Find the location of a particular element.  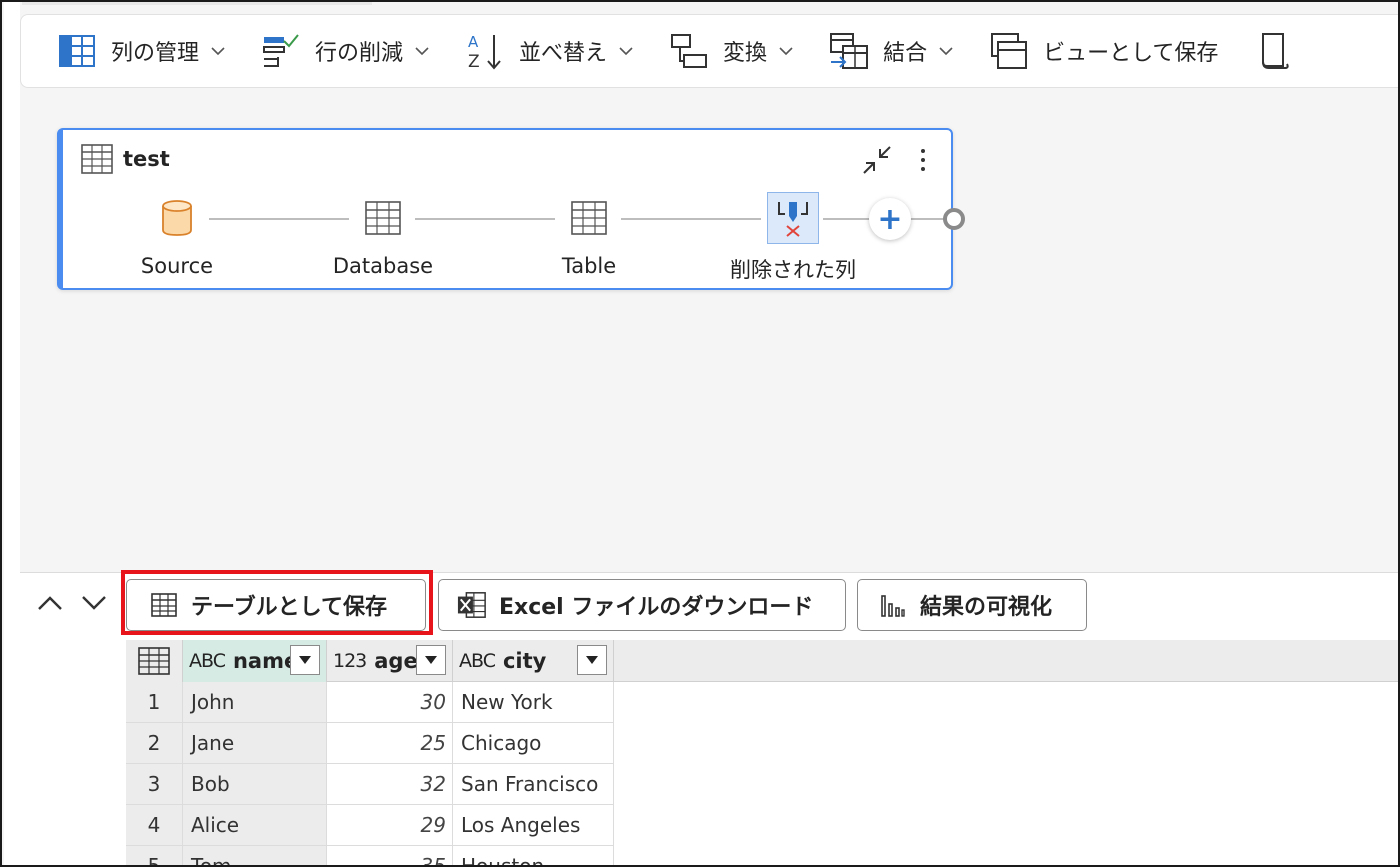

ribbon-more-partial is located at coordinates (1281, 51).